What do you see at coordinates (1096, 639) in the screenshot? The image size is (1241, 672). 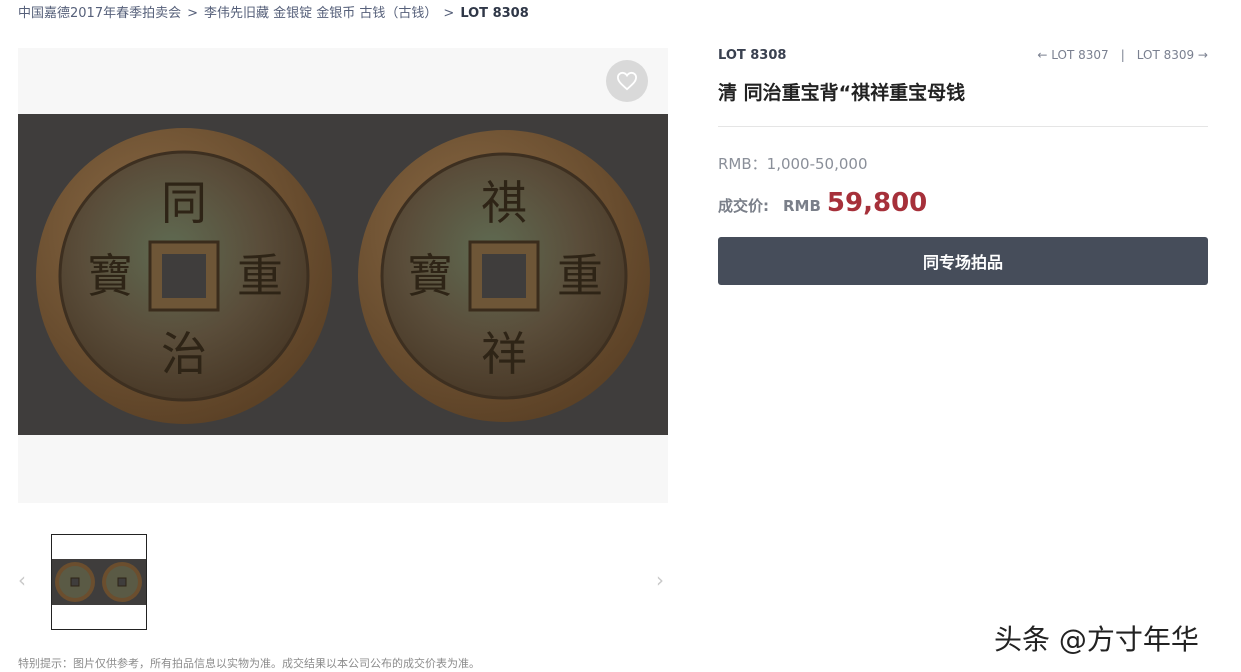 I see `watermark: 头条 @方寸年华` at bounding box center [1096, 639].